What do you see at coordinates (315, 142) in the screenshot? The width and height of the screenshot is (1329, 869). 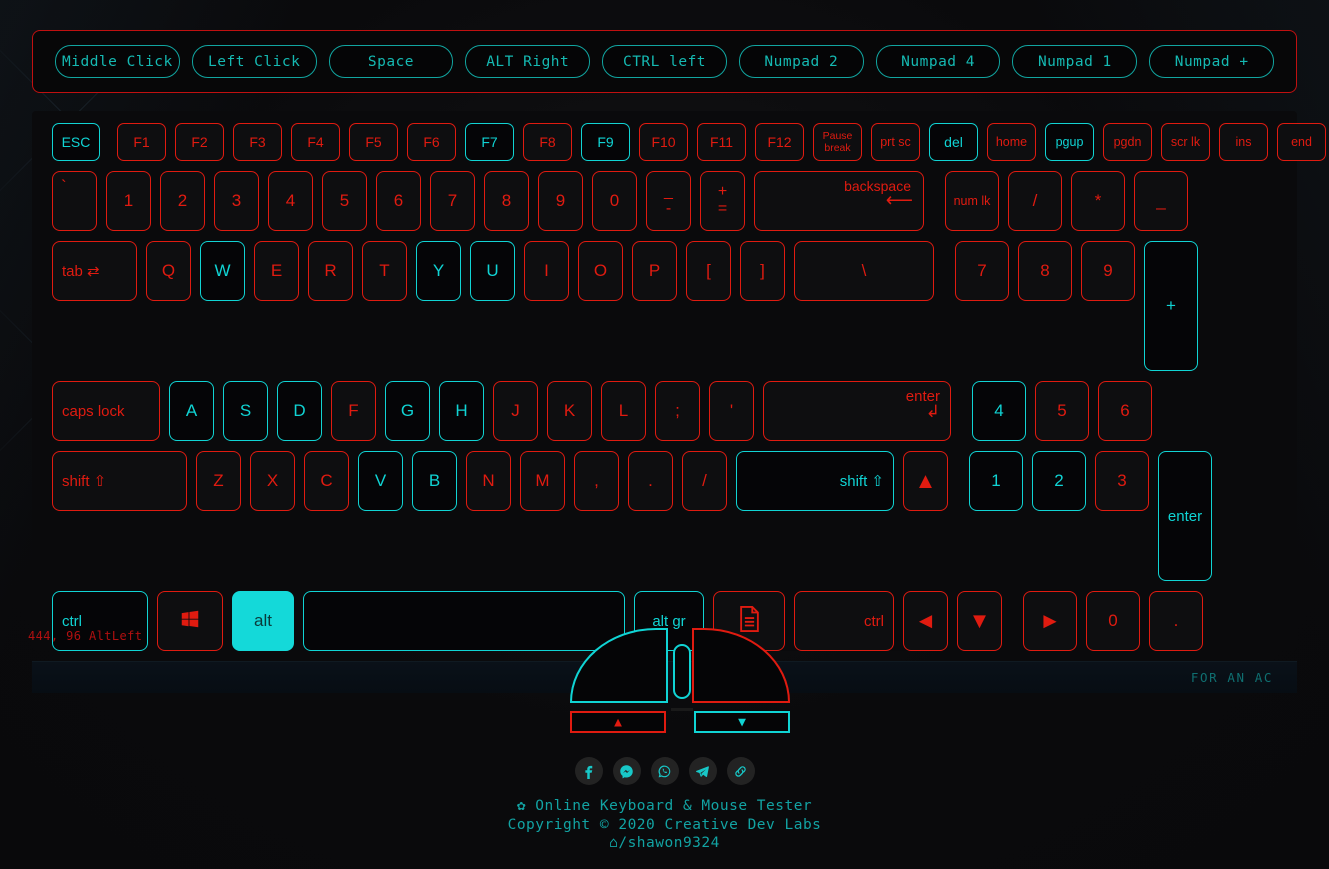 I see `key-f4: F4` at bounding box center [315, 142].